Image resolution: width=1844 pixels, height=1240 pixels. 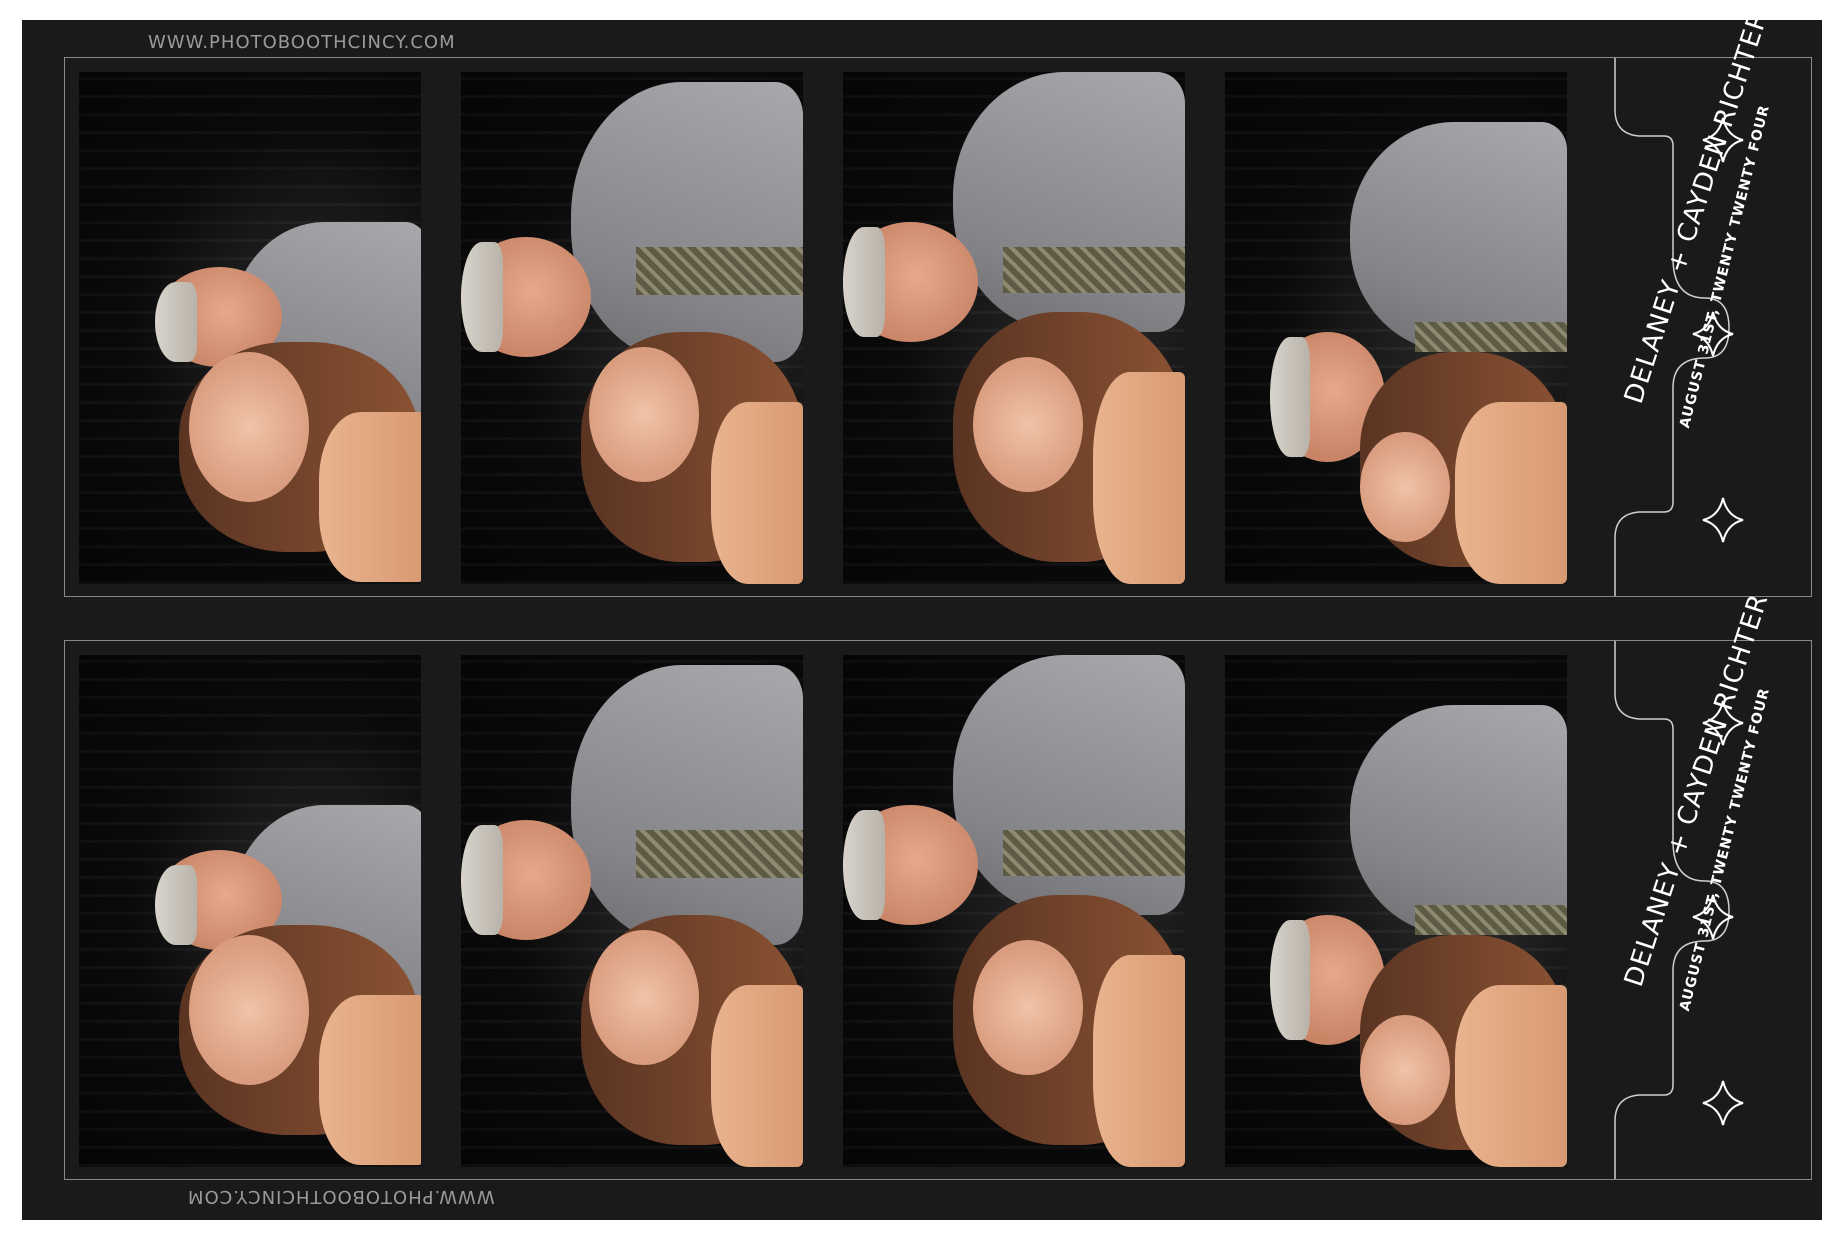 I want to click on watermark-bottom: WWW.PHOTOBOOTHCINCY.COM, so click(x=341, y=1196).